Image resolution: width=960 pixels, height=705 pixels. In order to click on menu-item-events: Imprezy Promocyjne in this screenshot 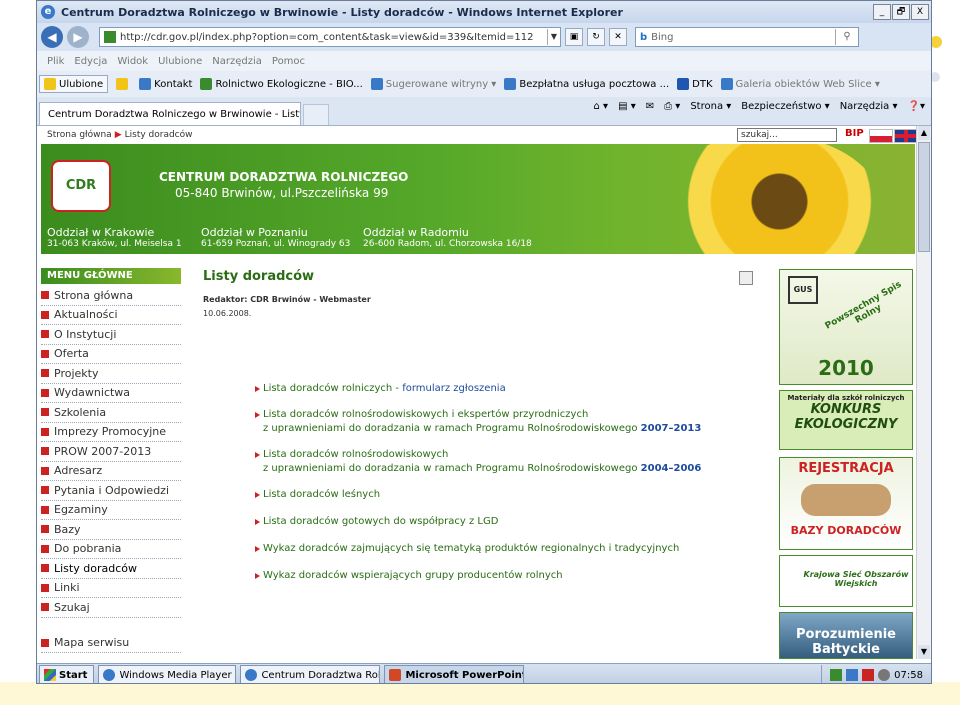, I will do `click(111, 432)`.